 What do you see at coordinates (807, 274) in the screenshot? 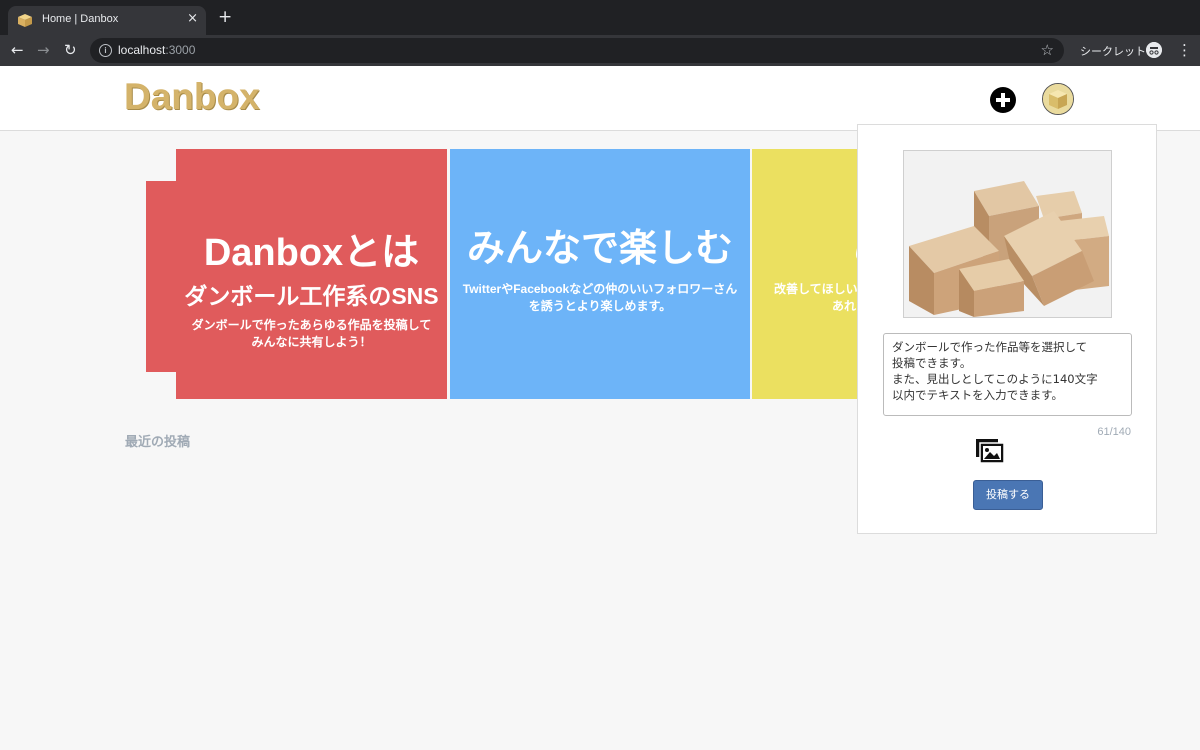
I see `hero-panel-feedback: こ 改善してほしい あれ` at bounding box center [807, 274].